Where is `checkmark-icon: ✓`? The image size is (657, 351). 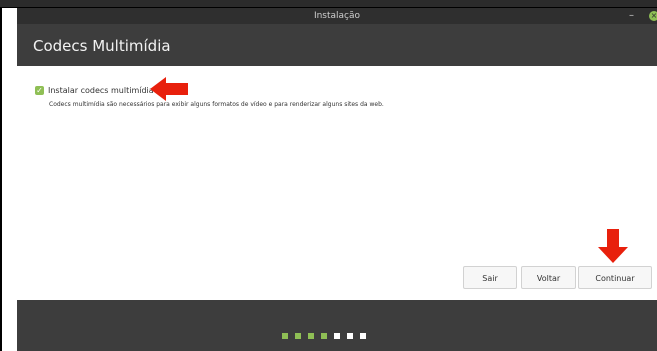 checkmark-icon: ✓ is located at coordinates (39, 90).